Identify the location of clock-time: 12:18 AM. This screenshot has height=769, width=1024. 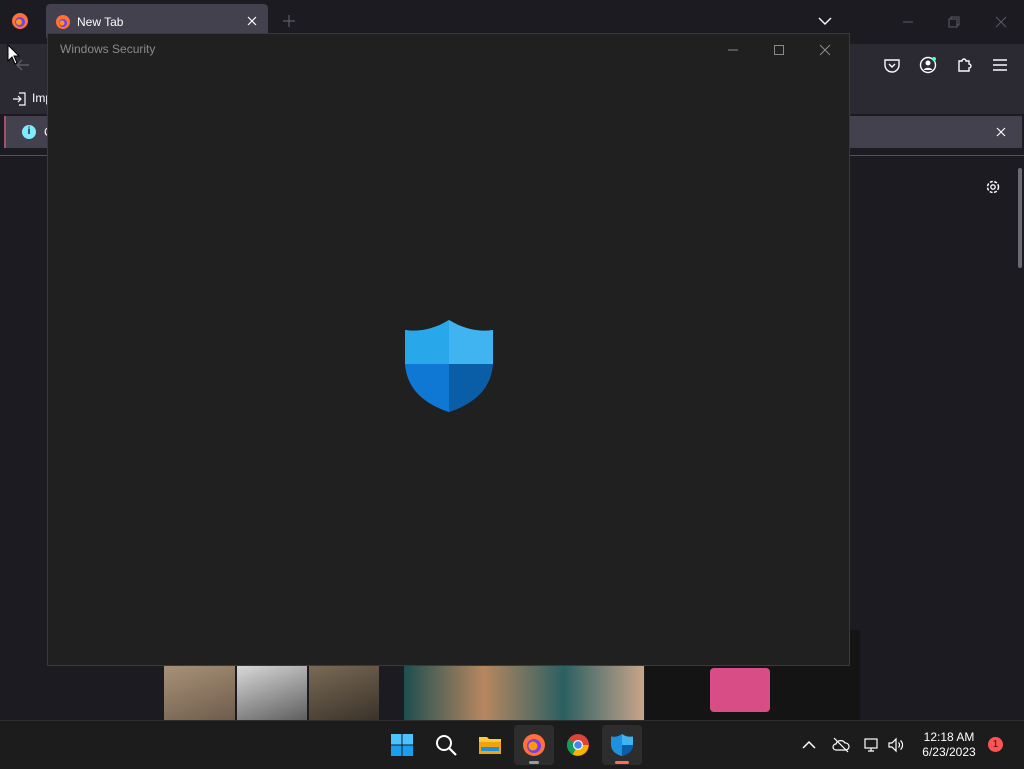
(949, 737).